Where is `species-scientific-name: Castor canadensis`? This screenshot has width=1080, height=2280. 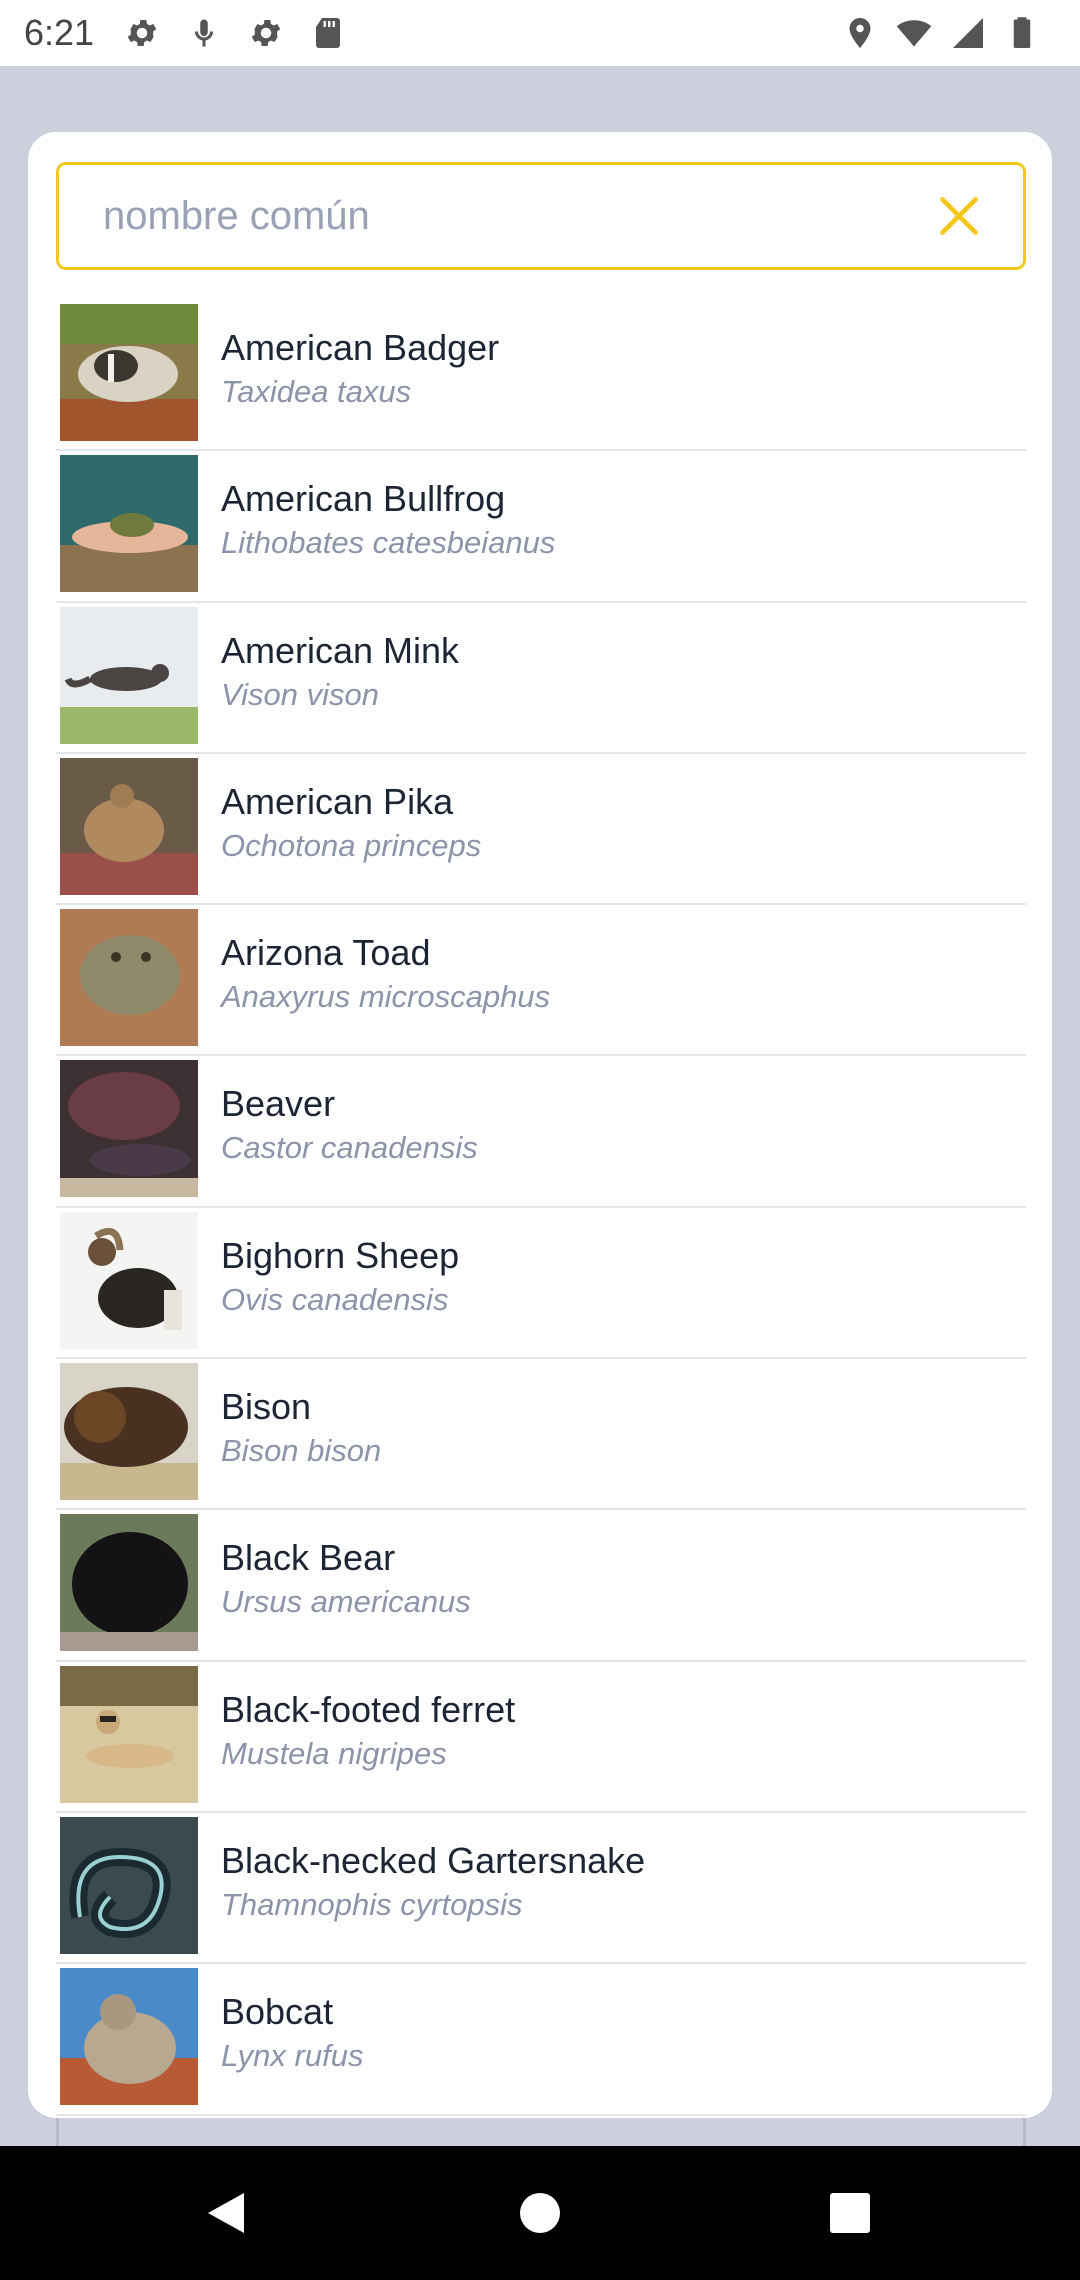 species-scientific-name: Castor canadensis is located at coordinates (349, 1148).